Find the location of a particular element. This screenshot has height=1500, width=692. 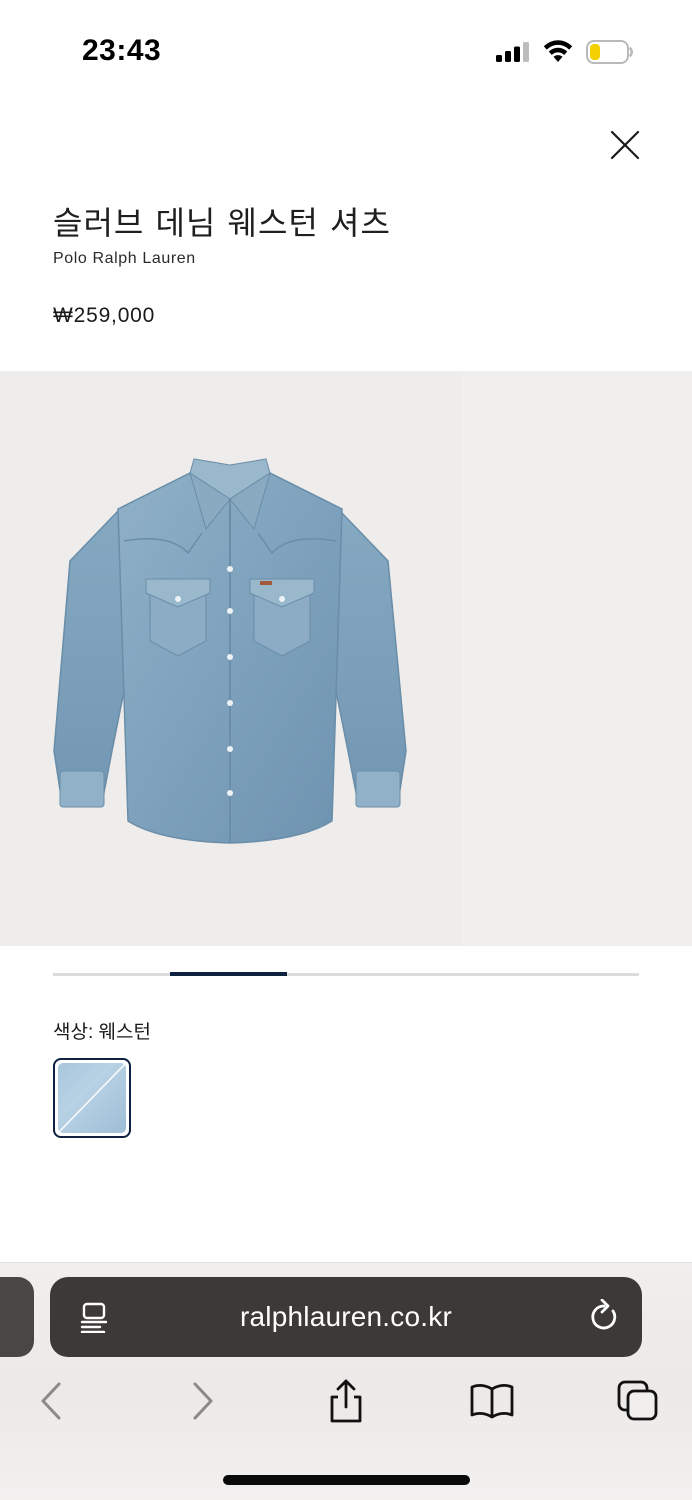

swatch-diagonal-line is located at coordinates (92, 1098).